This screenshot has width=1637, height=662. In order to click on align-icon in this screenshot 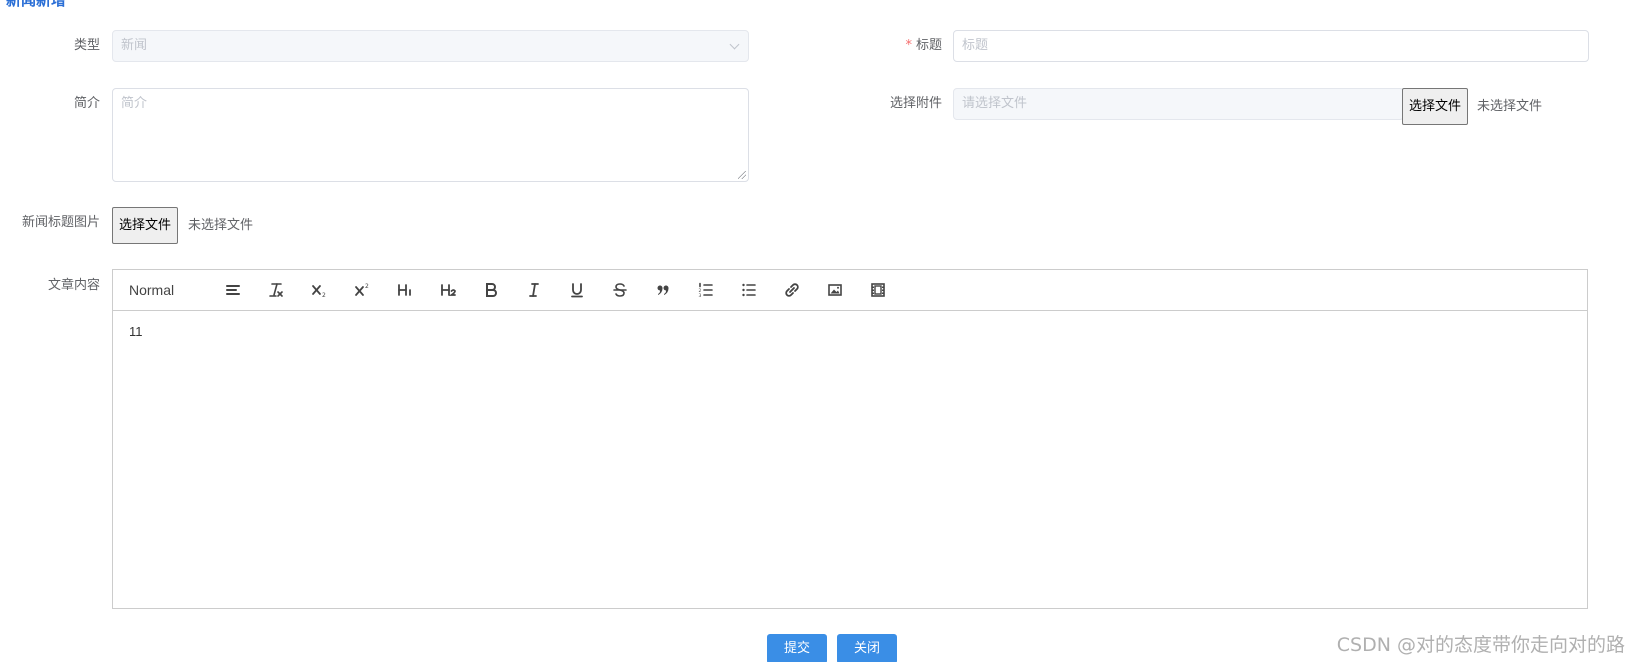, I will do `click(233, 290)`.